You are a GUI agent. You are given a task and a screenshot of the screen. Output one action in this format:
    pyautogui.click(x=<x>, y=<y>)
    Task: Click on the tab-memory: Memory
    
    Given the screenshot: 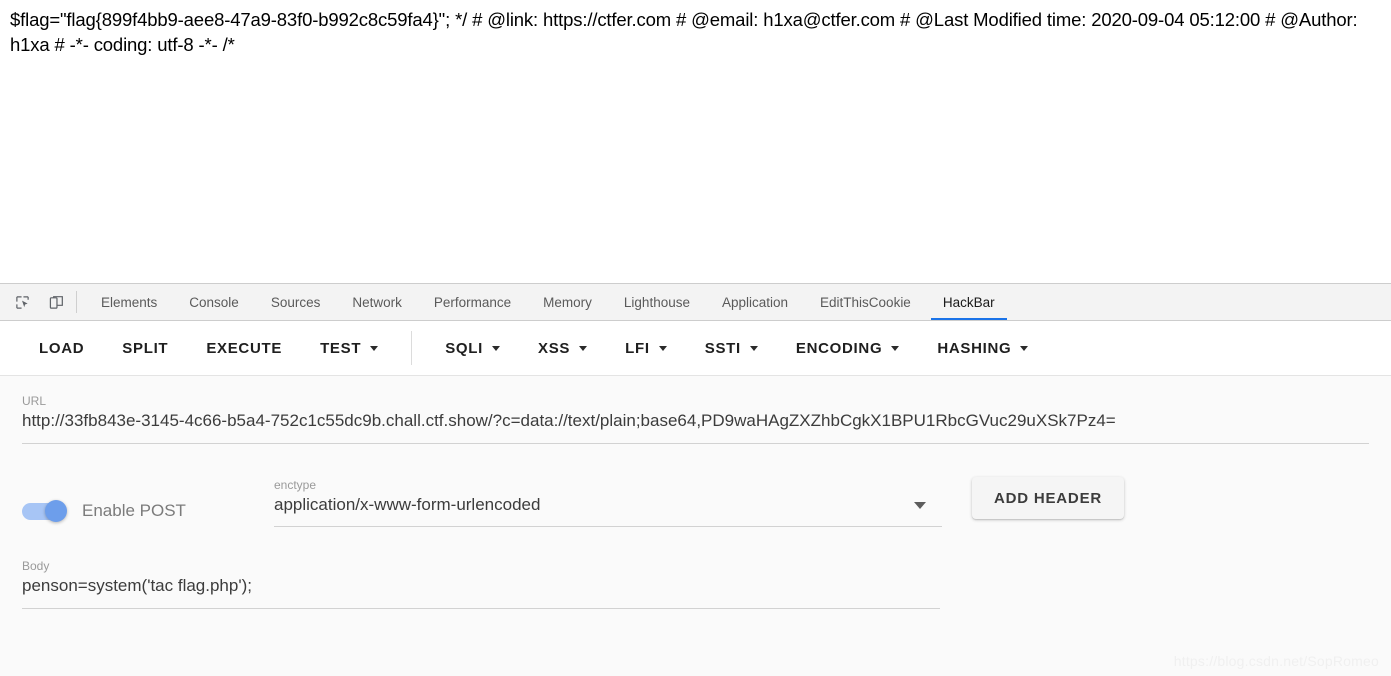 What is the action you would take?
    pyautogui.click(x=567, y=302)
    